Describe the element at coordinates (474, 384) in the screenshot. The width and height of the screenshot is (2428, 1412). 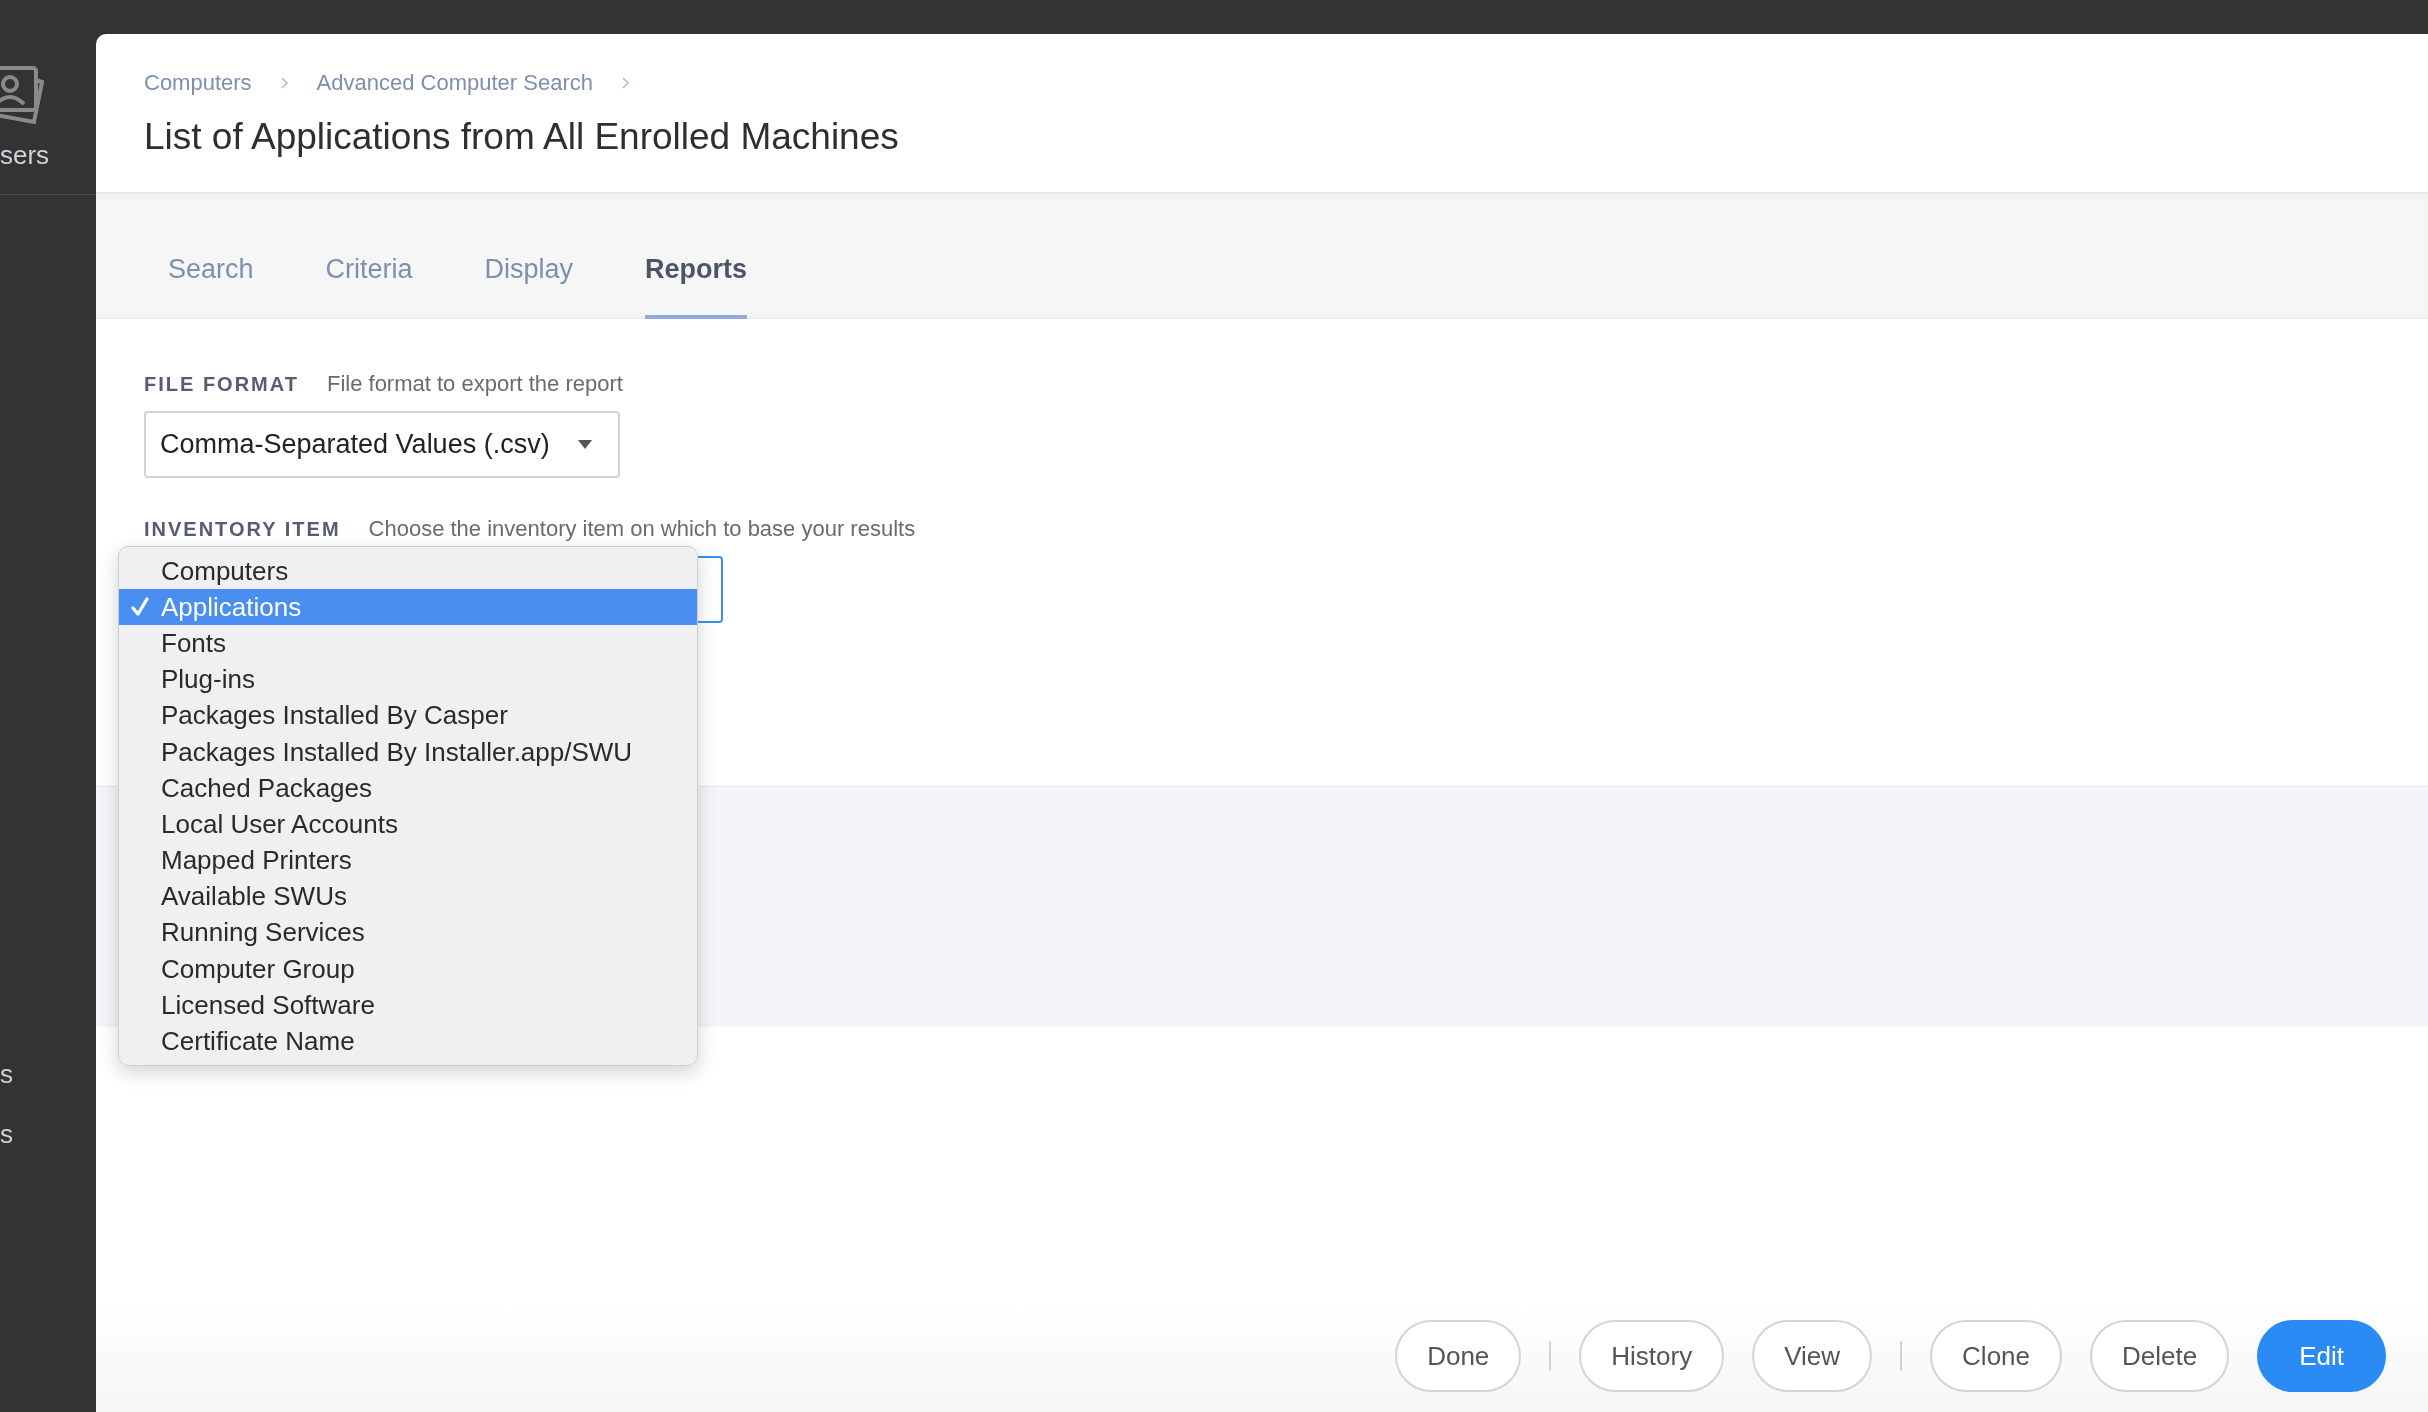
I see `field-hint: File format to export the report` at that location.